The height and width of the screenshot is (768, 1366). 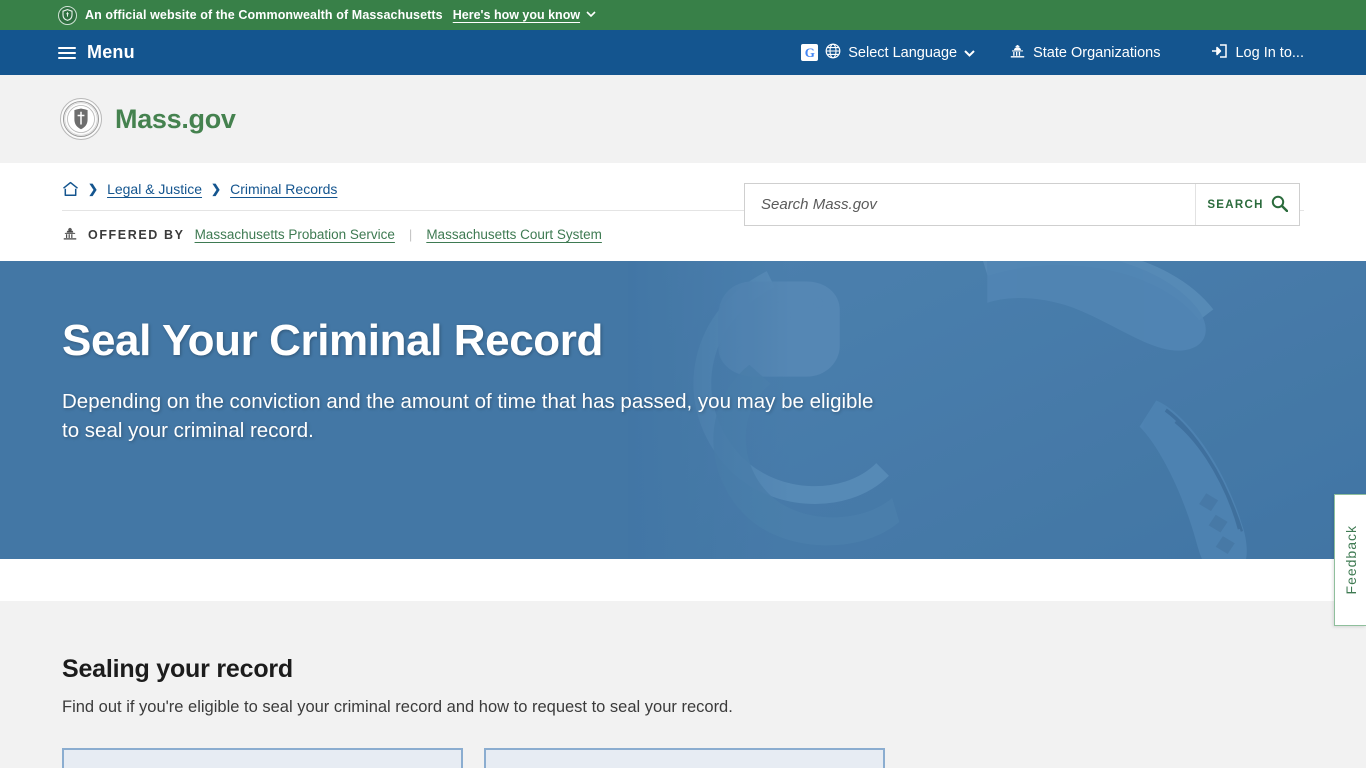 What do you see at coordinates (514, 234) in the screenshot?
I see `offered-by-org-court-system: Massachusetts Court System` at bounding box center [514, 234].